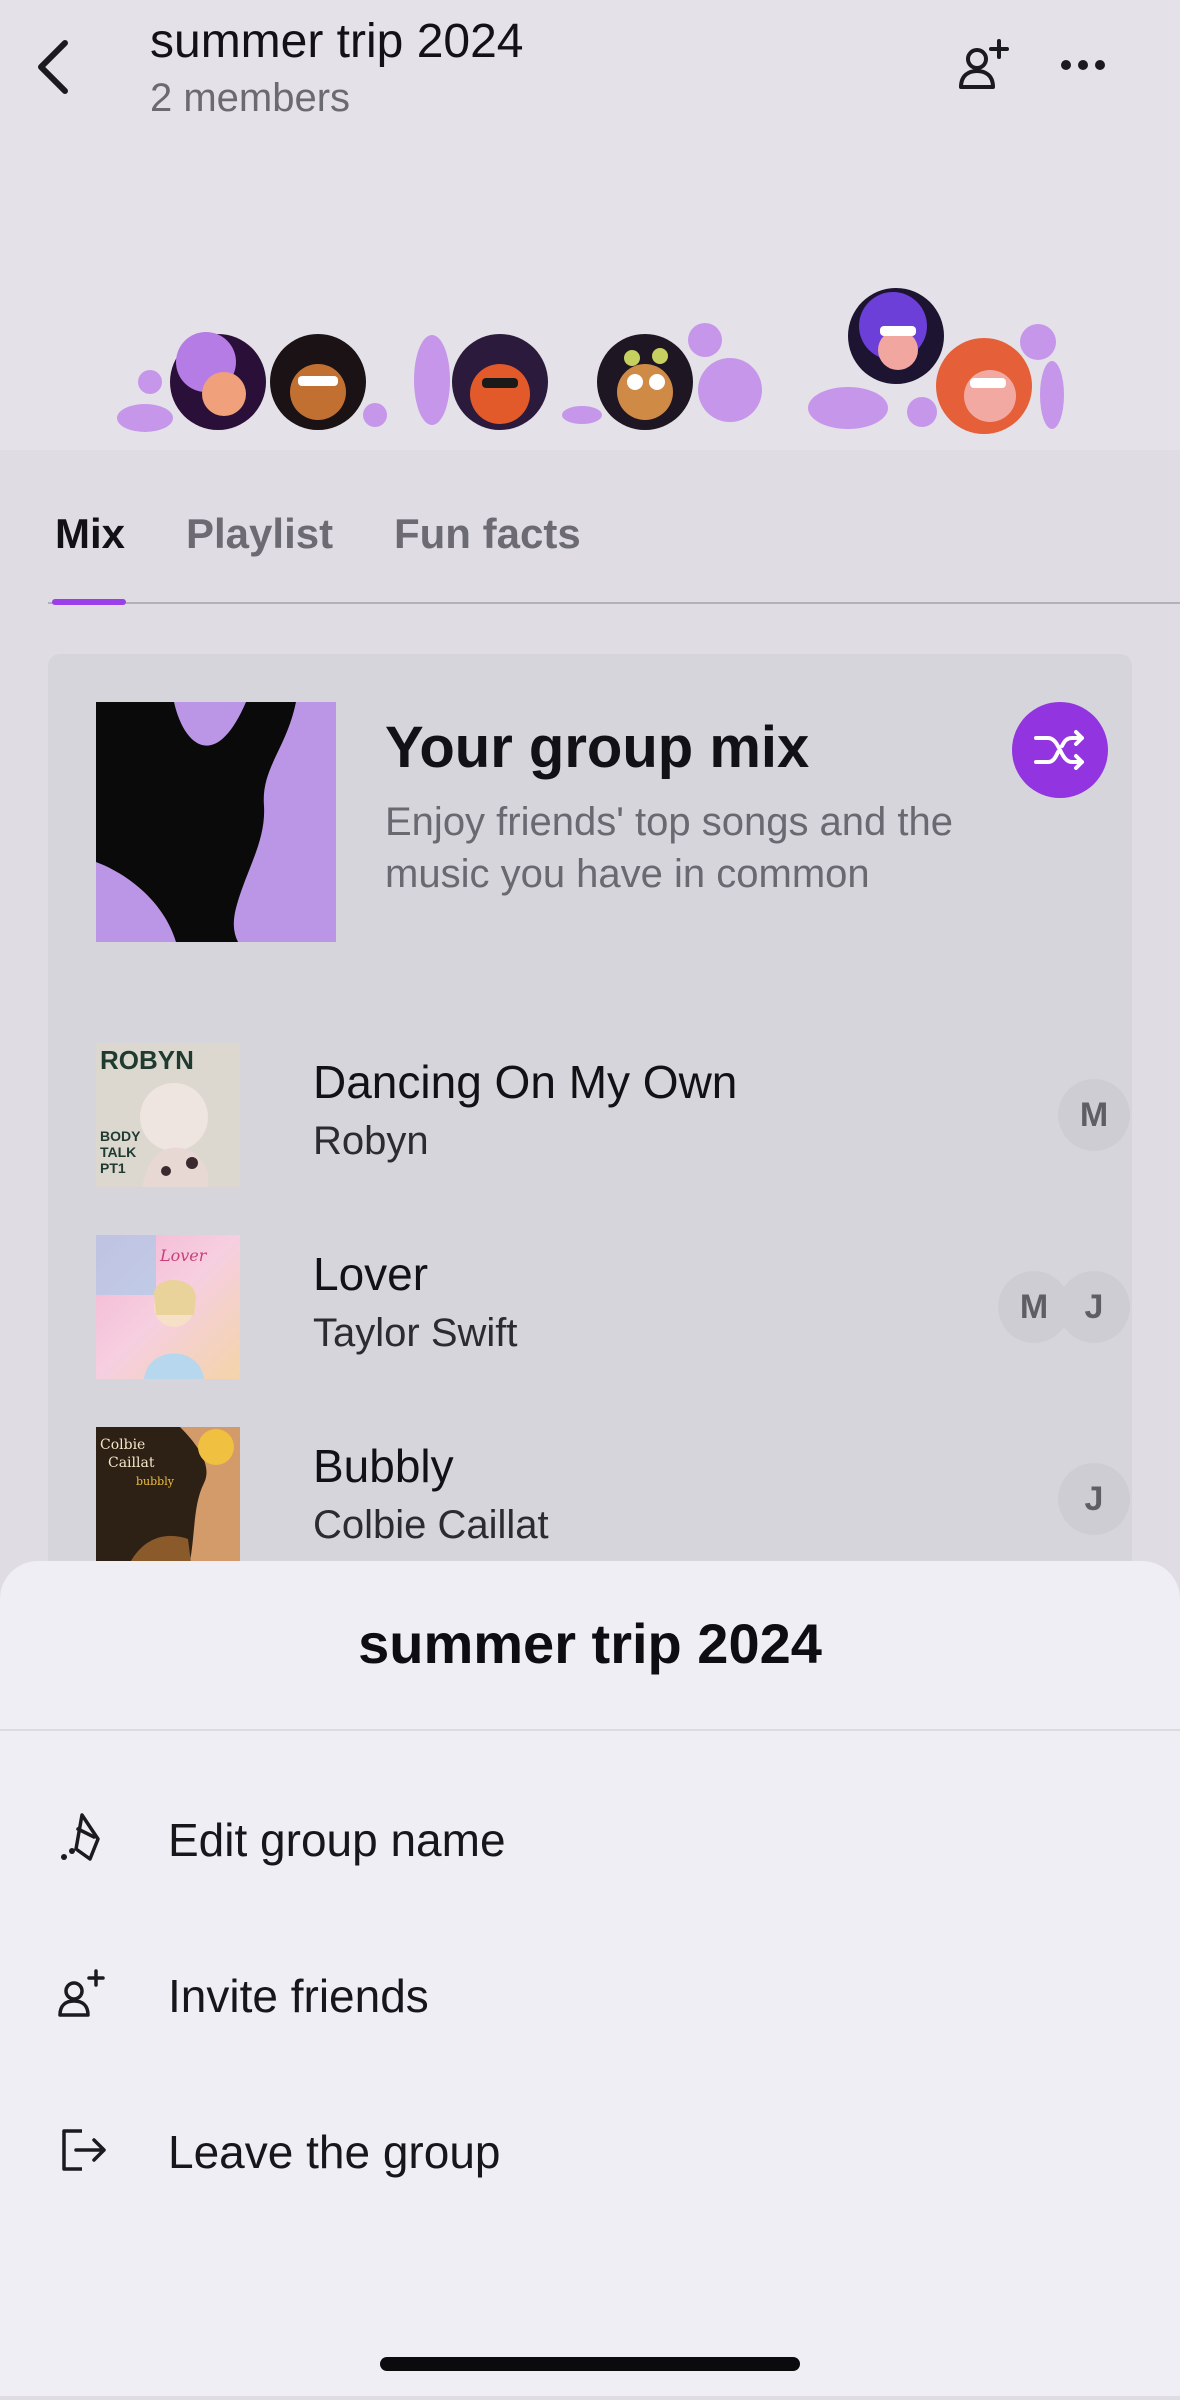  What do you see at coordinates (80, 1837) in the screenshot?
I see `pencil-icon` at bounding box center [80, 1837].